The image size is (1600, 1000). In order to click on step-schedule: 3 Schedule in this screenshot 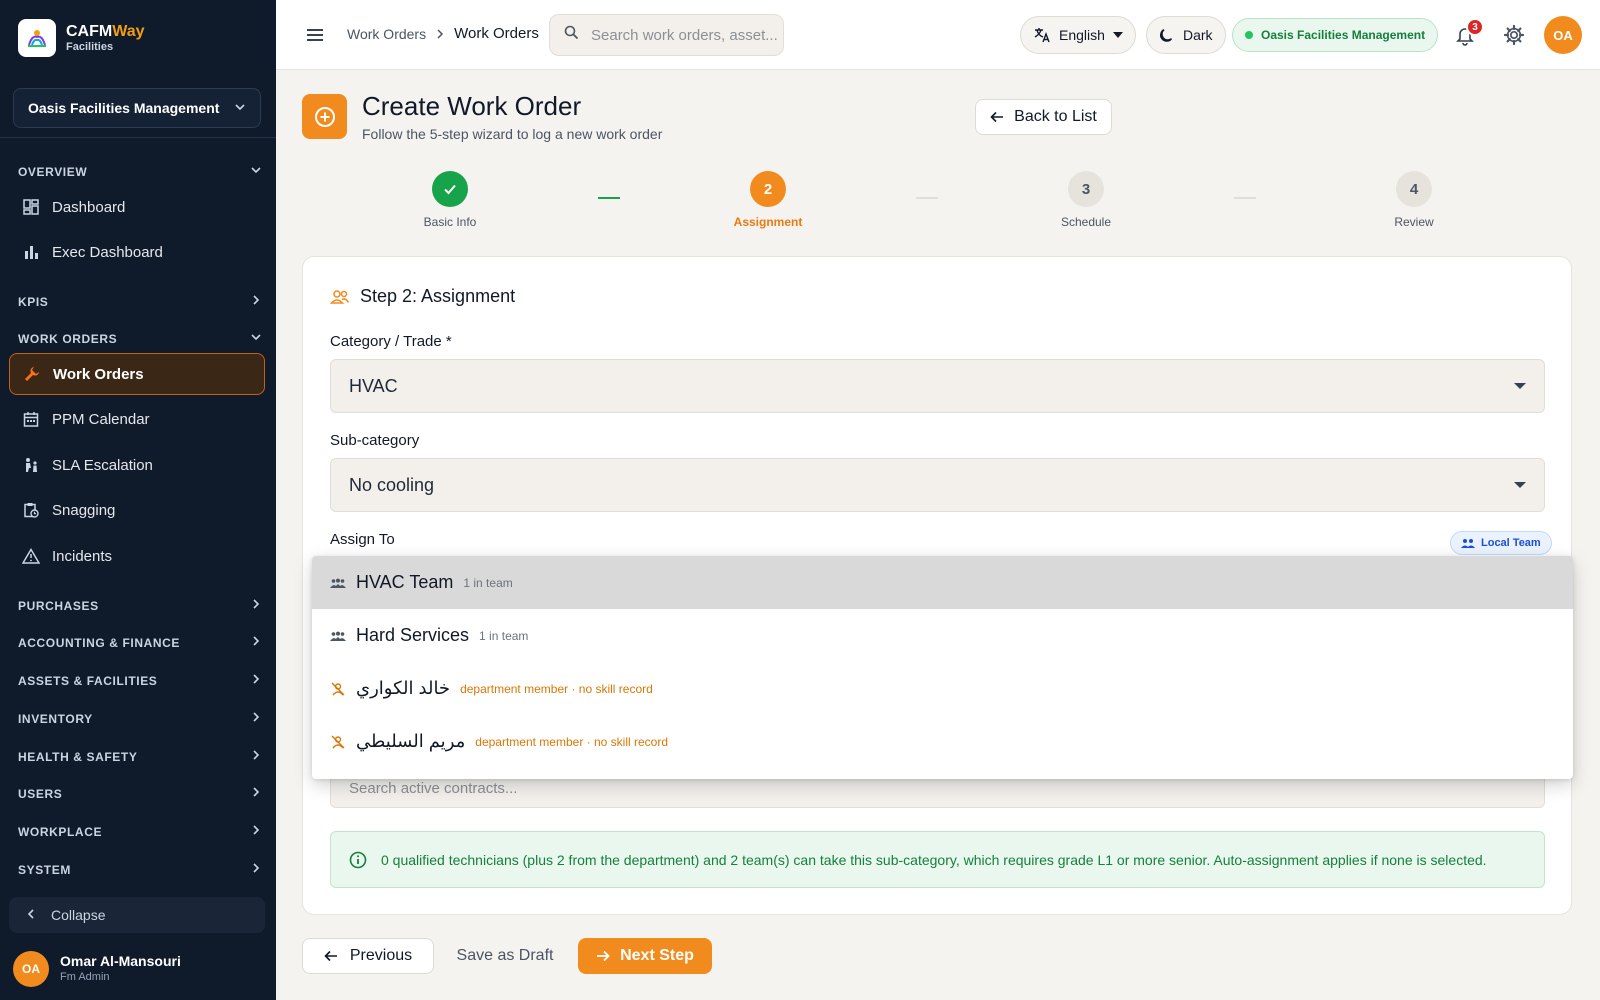, I will do `click(1086, 200)`.